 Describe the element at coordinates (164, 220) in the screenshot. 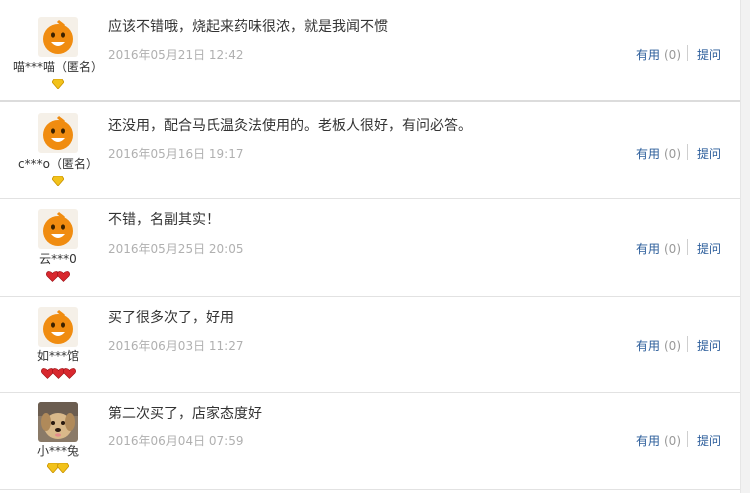

I see `review-text: 不错，名副其实！` at that location.